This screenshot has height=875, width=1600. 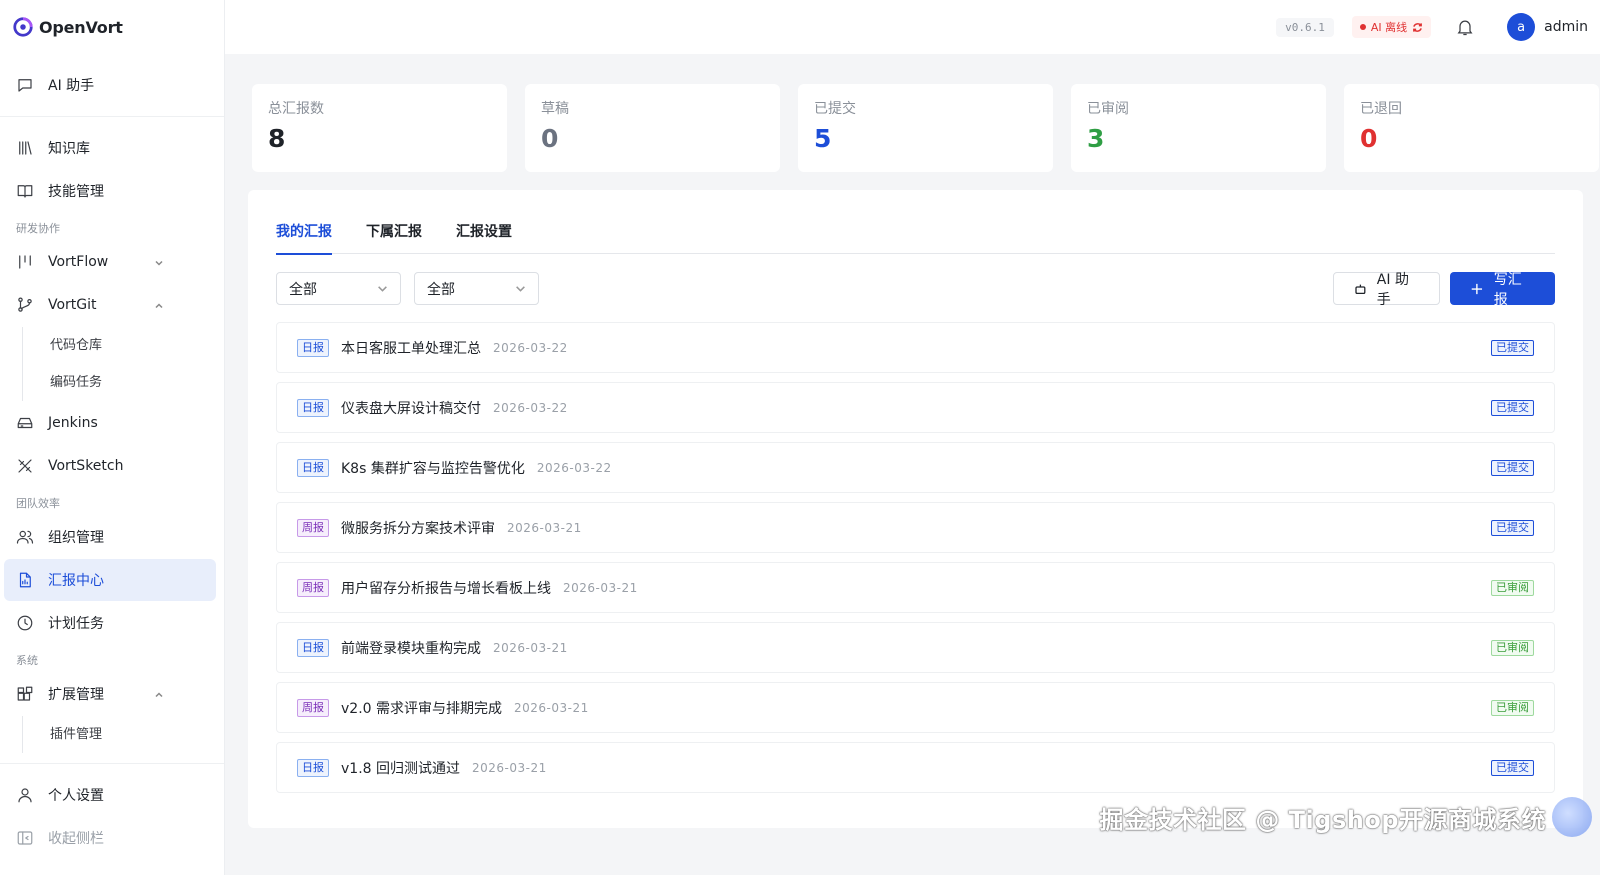 What do you see at coordinates (110, 148) in the screenshot?
I see `sidebar-item-knowledge: 知识库` at bounding box center [110, 148].